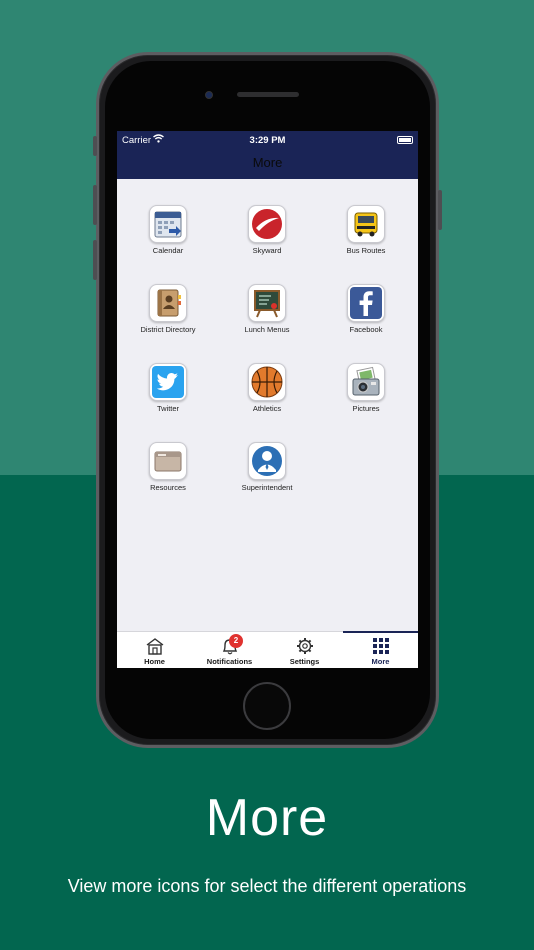  I want to click on speaker-grille, so click(268, 94).